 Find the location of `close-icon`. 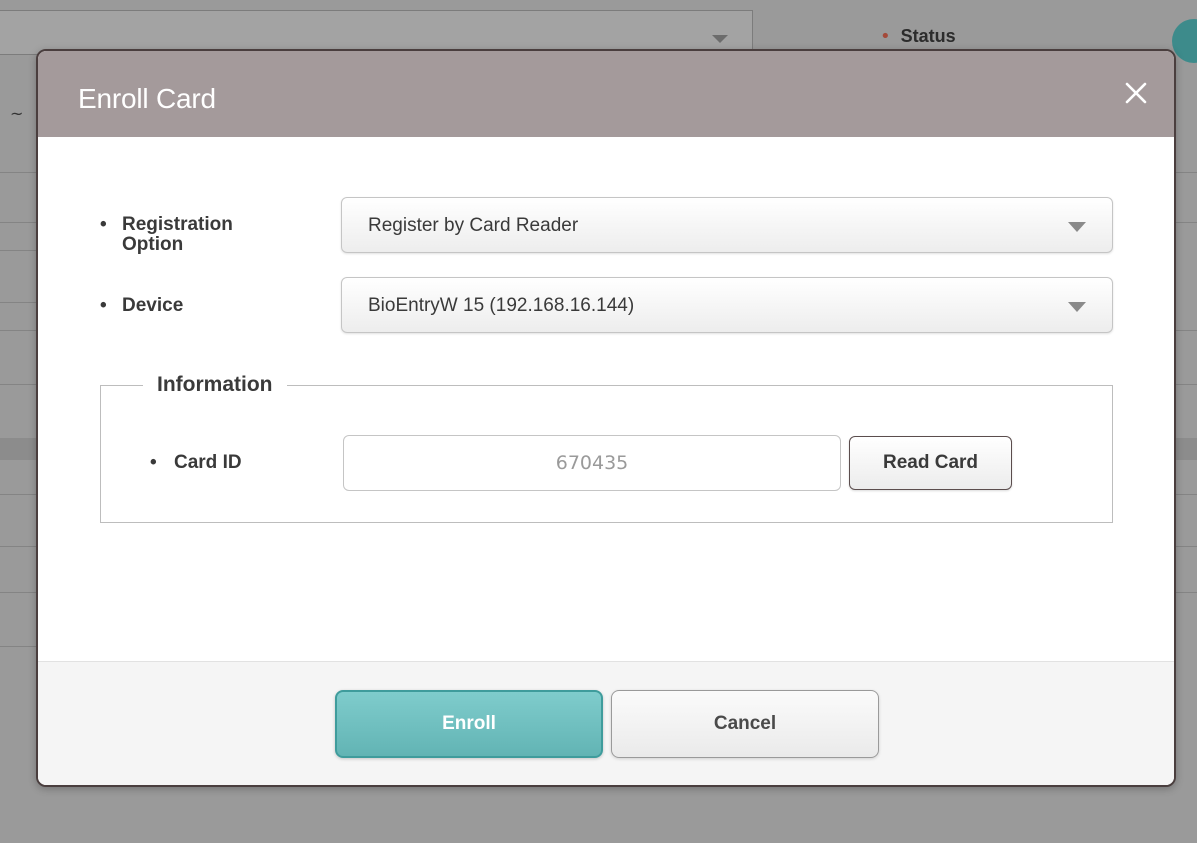

close-icon is located at coordinates (1136, 93).